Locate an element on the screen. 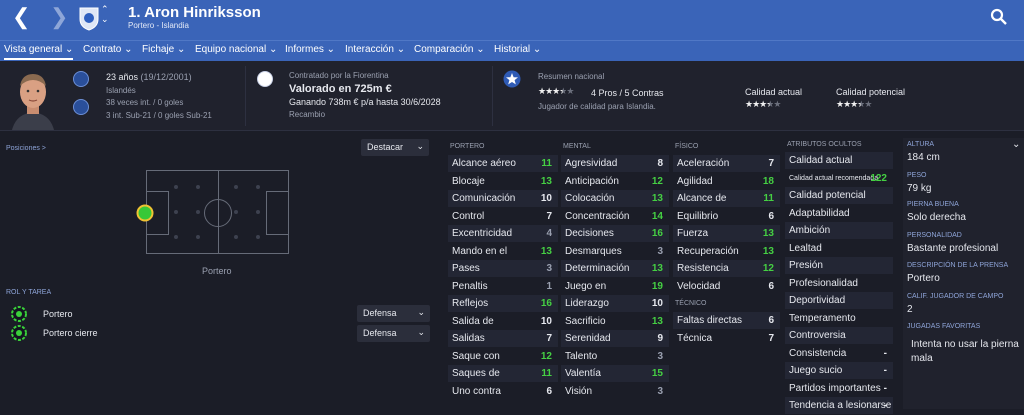  attribute-row: Control 7 is located at coordinates (504, 217).